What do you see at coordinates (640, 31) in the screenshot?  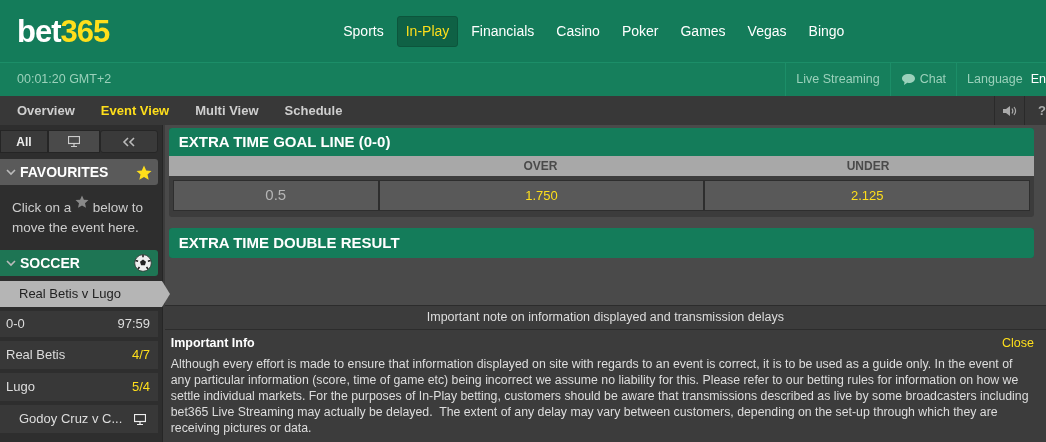 I see `nav-tab: Poker` at bounding box center [640, 31].